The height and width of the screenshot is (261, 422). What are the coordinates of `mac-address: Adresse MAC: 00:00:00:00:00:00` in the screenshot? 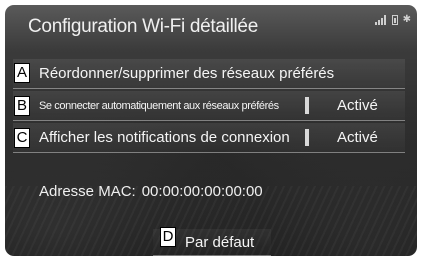 It's located at (151, 191).